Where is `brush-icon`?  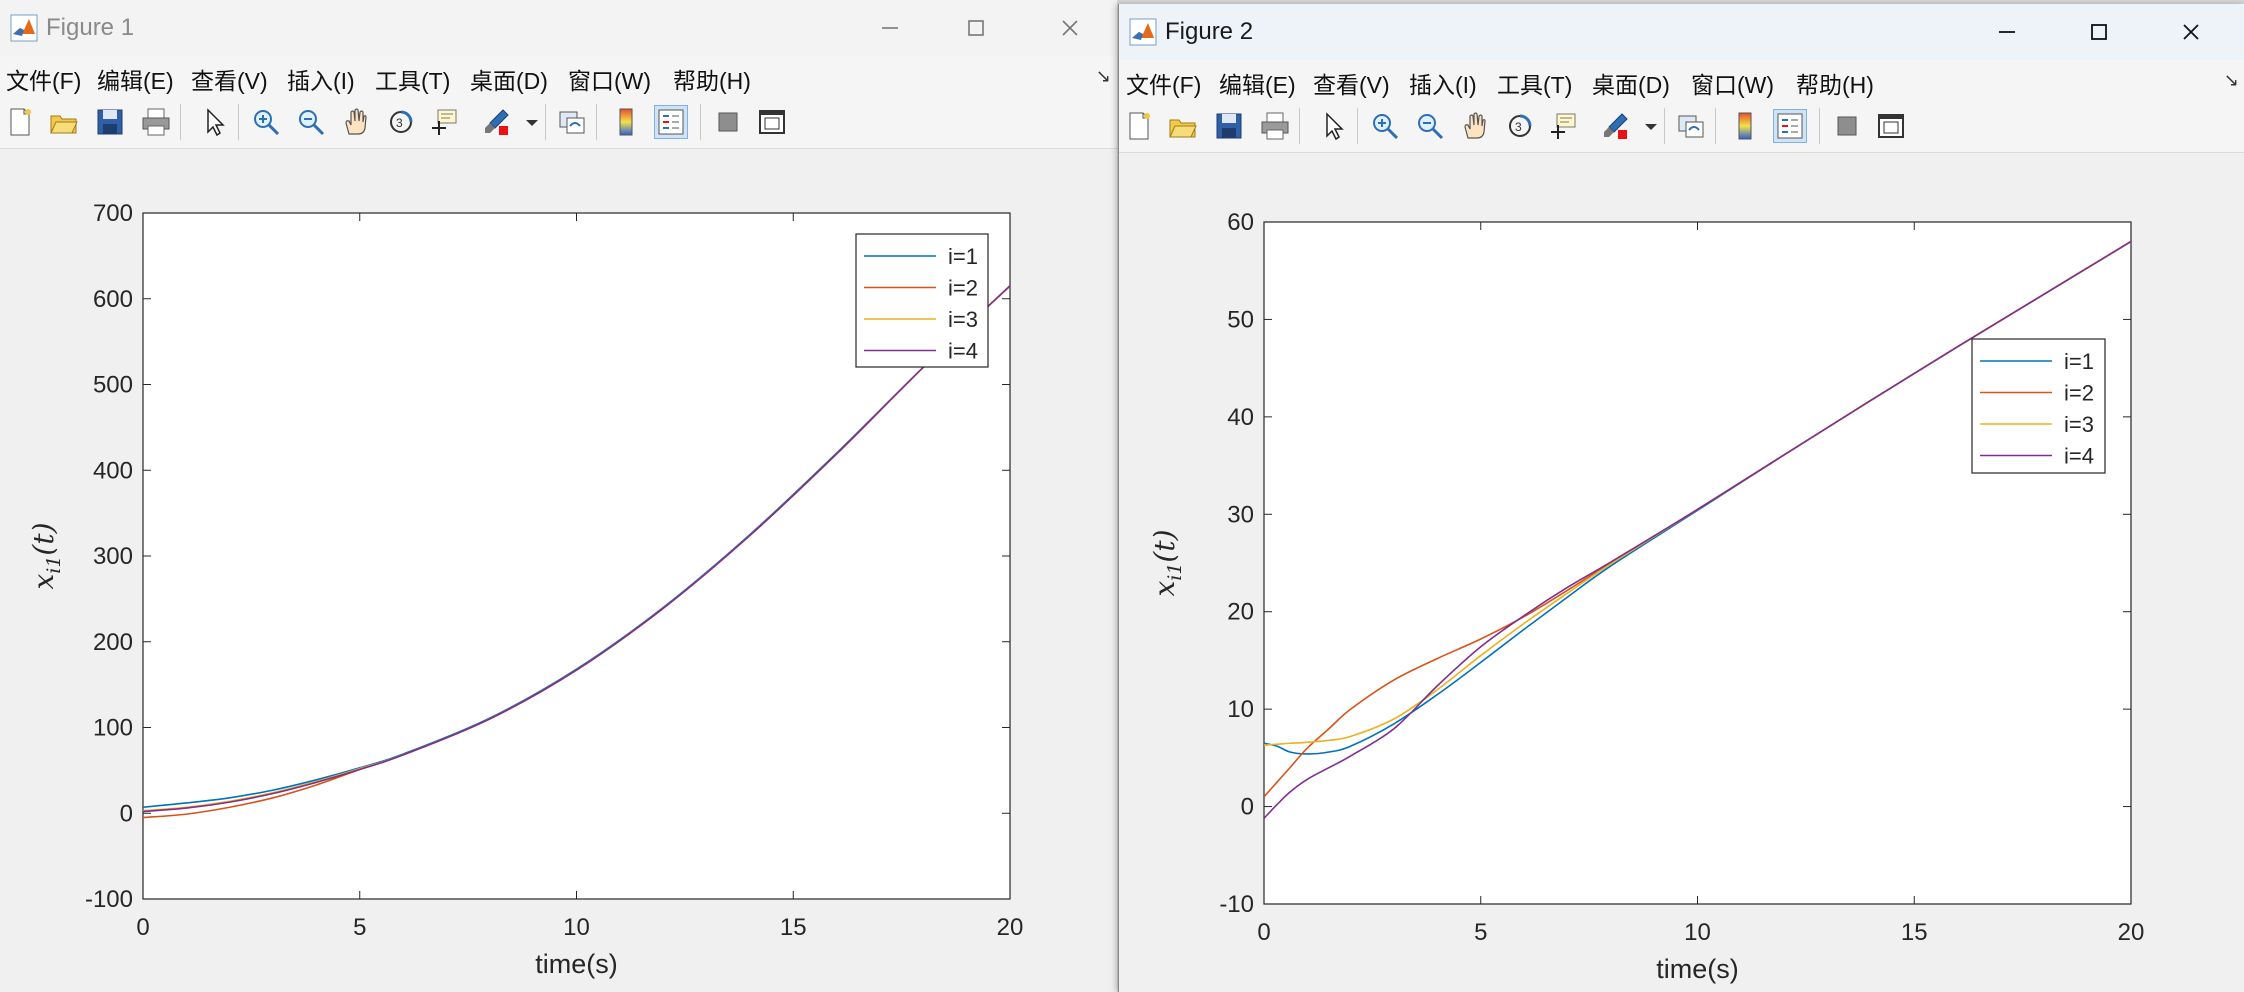 brush-icon is located at coordinates (497, 122).